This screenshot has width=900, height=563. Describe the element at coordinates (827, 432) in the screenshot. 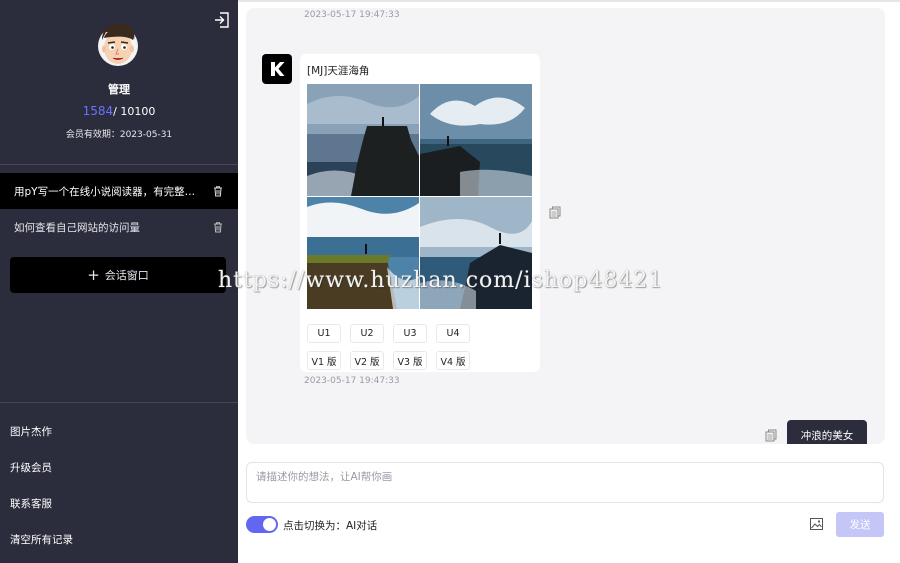

I see `user-message: 冲浪的美女` at that location.